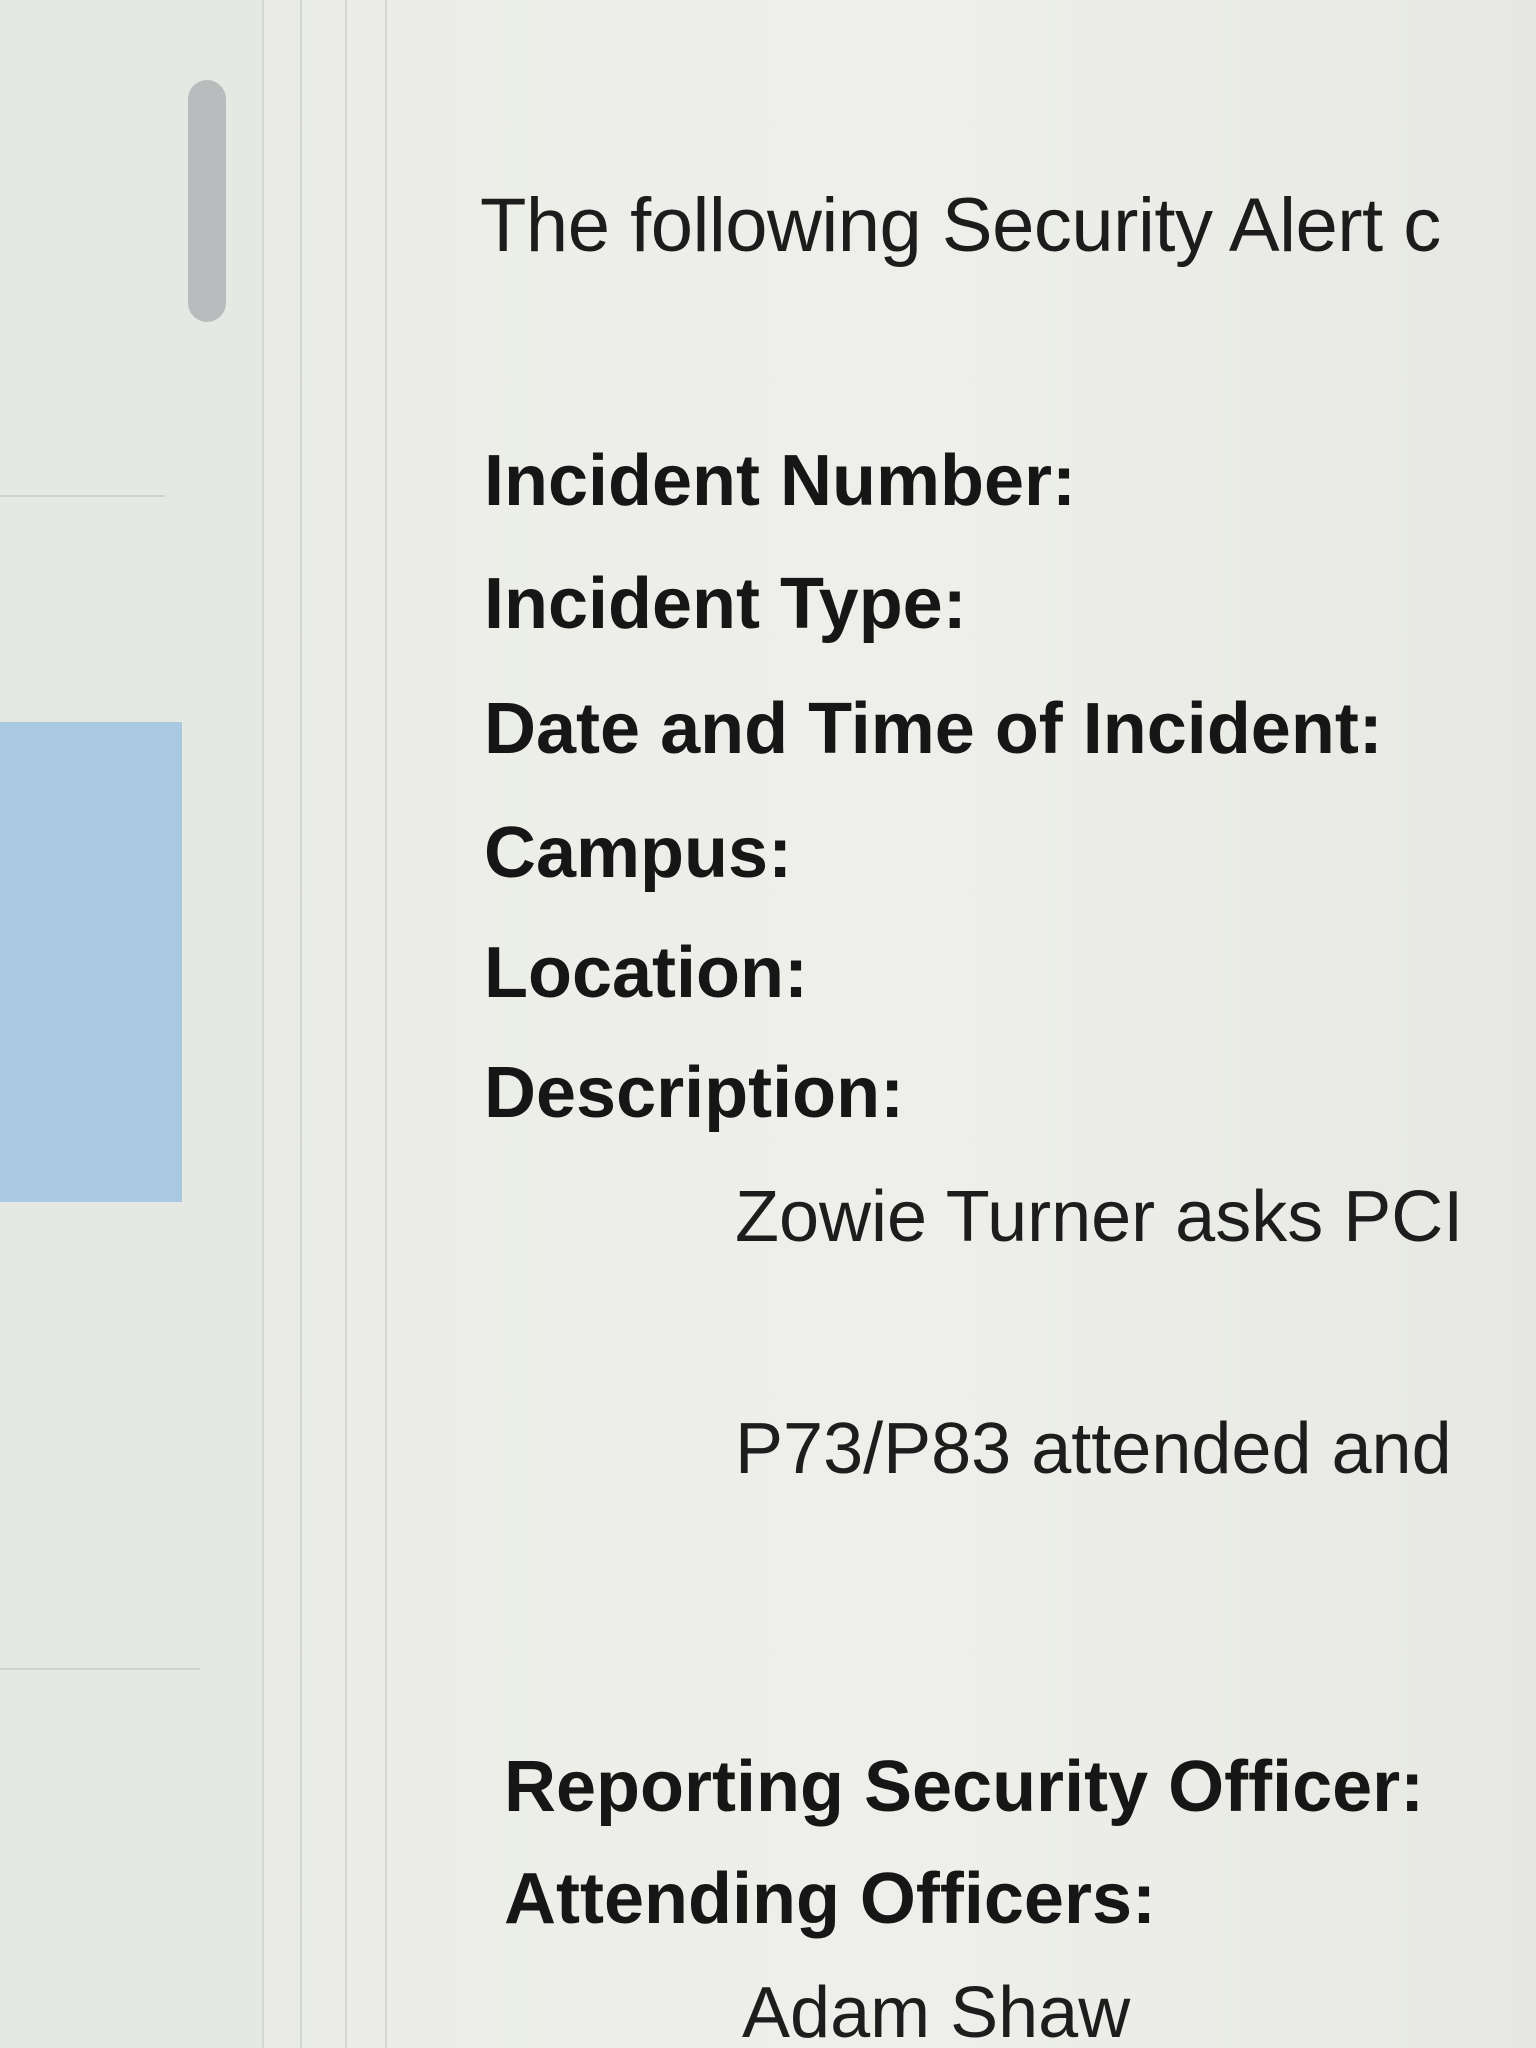 The height and width of the screenshot is (2048, 1536). What do you see at coordinates (1093, 1449) in the screenshot?
I see `description-text: P73/P83 attended and` at bounding box center [1093, 1449].